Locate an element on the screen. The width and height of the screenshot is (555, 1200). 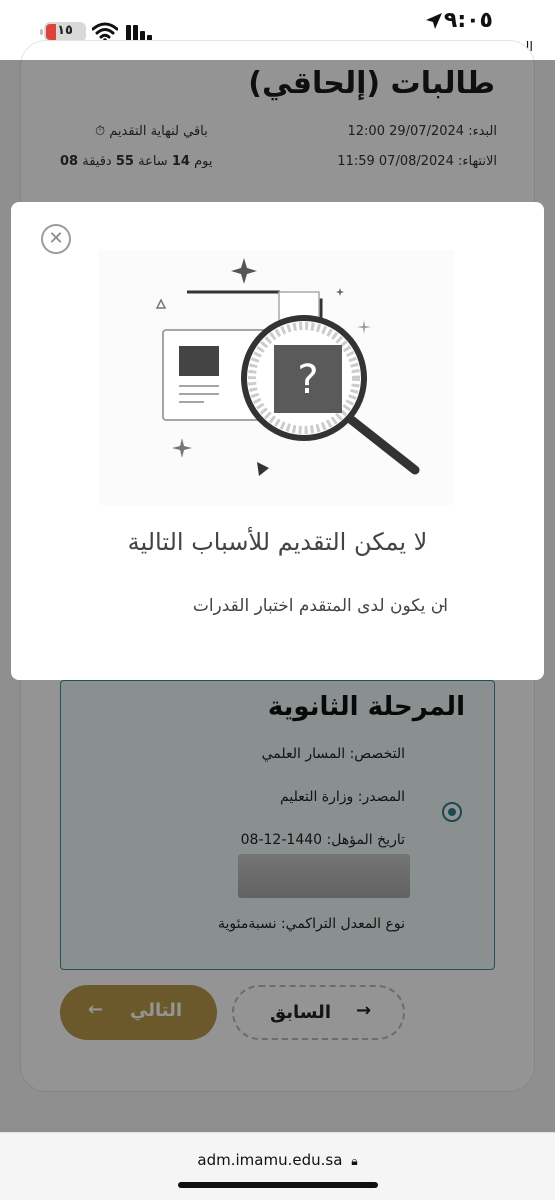
modal-reason-item: ان يكون لدى المتقدم اختبار القدرات is located at coordinates (320, 606).